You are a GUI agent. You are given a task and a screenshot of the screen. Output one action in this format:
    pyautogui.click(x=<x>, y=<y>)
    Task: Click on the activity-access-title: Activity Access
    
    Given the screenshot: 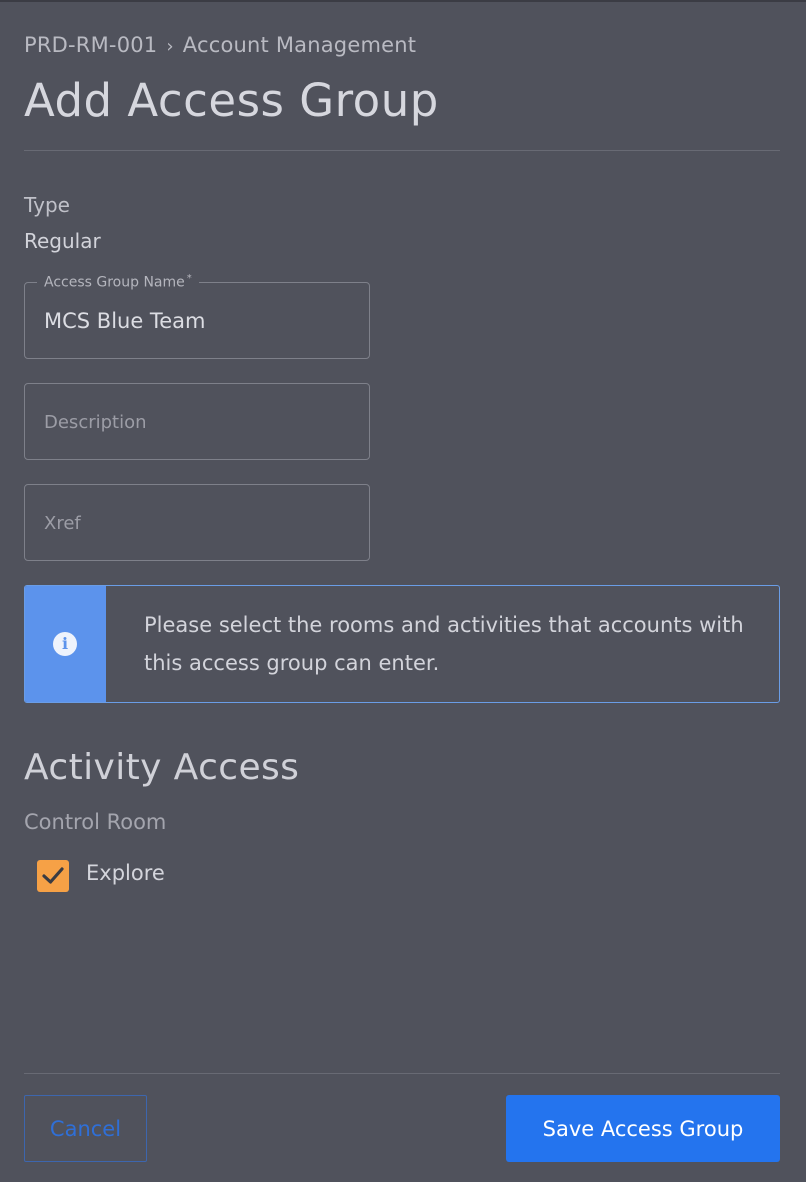 What is the action you would take?
    pyautogui.click(x=162, y=767)
    